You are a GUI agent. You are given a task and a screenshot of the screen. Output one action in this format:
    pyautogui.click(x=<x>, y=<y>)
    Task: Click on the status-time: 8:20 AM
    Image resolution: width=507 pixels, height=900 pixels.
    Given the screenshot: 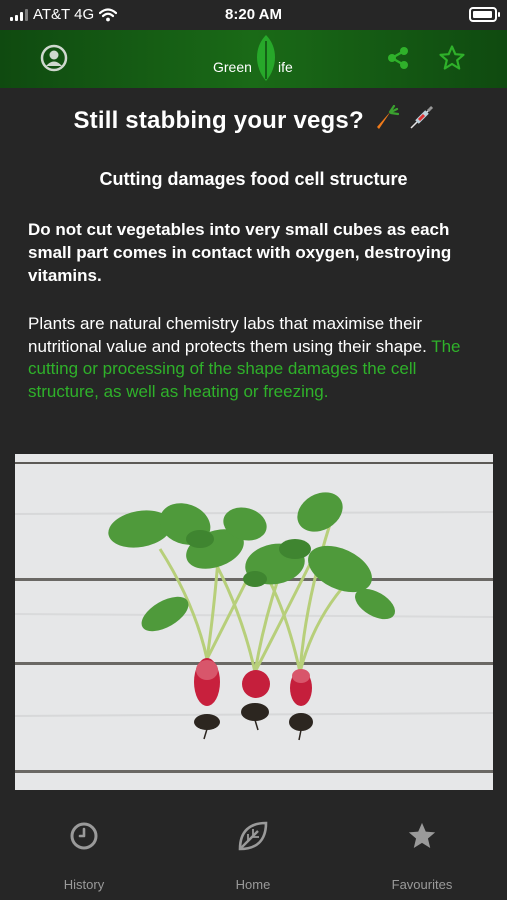 What is the action you would take?
    pyautogui.click(x=253, y=14)
    